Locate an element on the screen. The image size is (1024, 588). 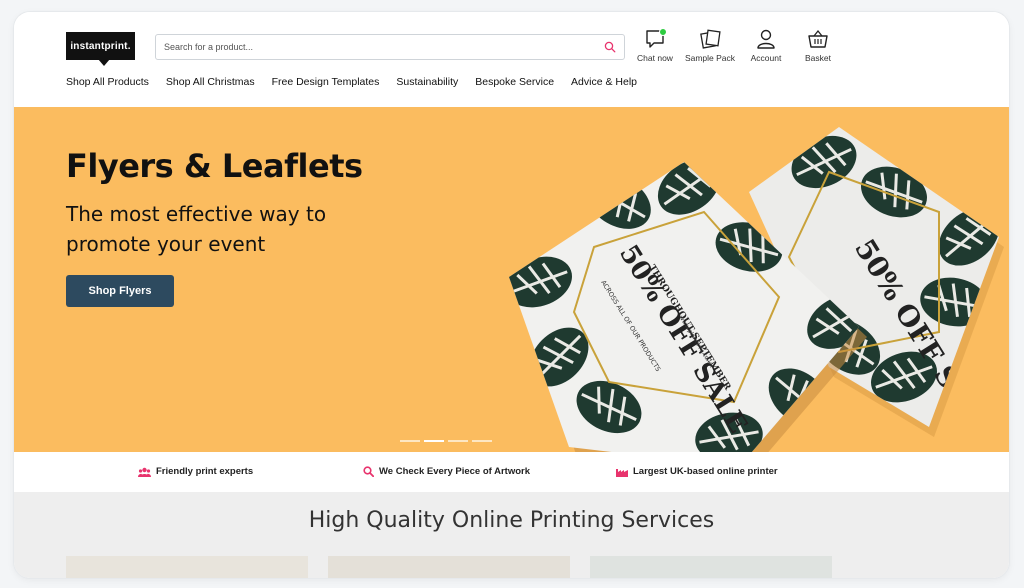
logo-notch is located at coordinates (104, 62).